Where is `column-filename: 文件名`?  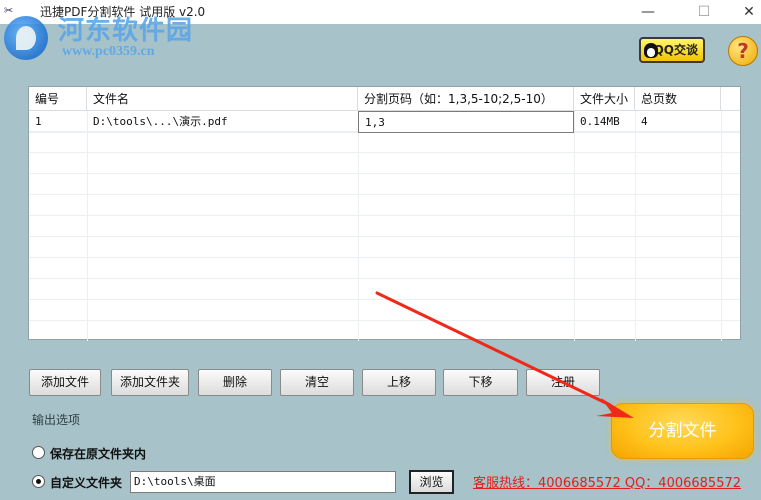
column-filename: 文件名 is located at coordinates (222, 99).